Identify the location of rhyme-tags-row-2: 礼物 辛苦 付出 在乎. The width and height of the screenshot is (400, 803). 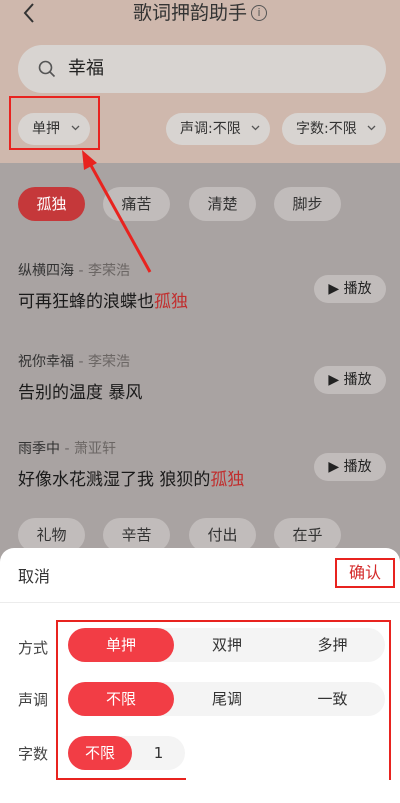
(200, 529).